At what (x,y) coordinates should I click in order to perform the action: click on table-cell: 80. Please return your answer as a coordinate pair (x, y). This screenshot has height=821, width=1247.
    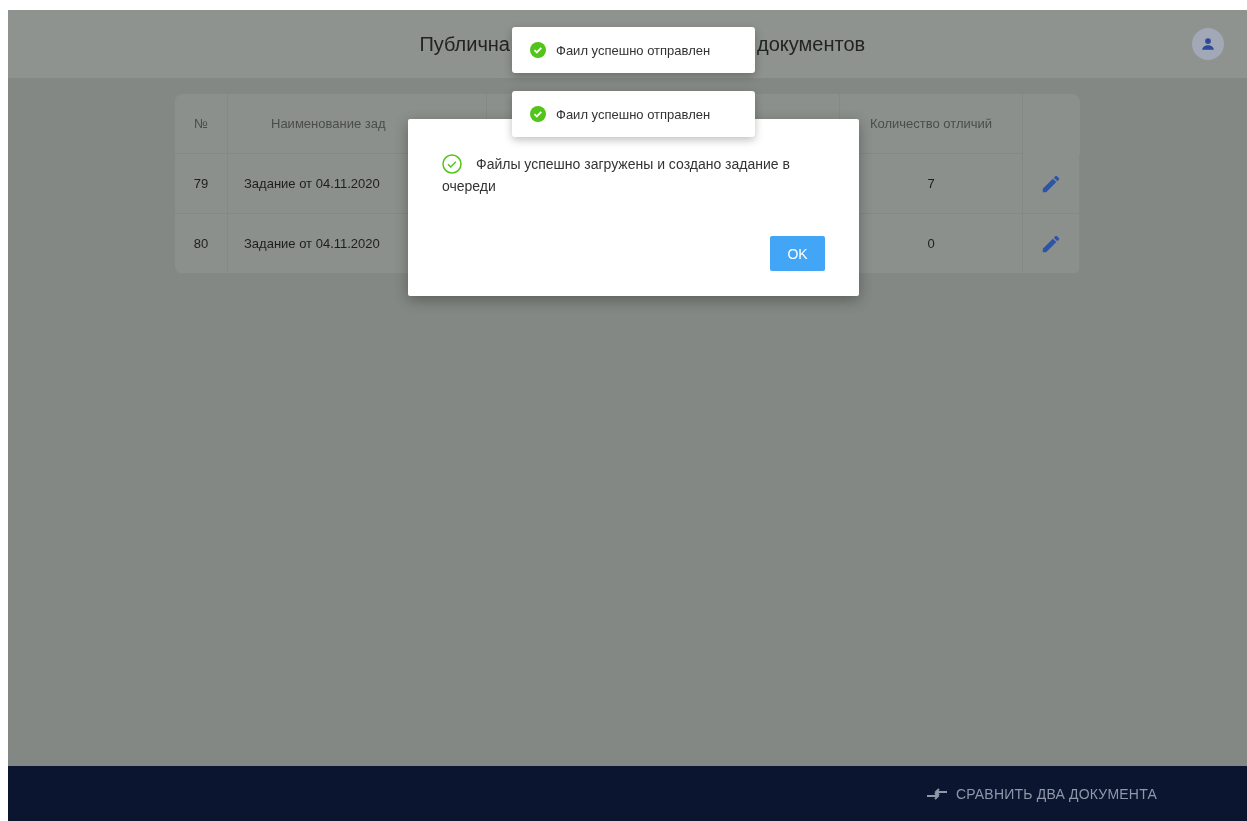
    Looking at the image, I should click on (201, 244).